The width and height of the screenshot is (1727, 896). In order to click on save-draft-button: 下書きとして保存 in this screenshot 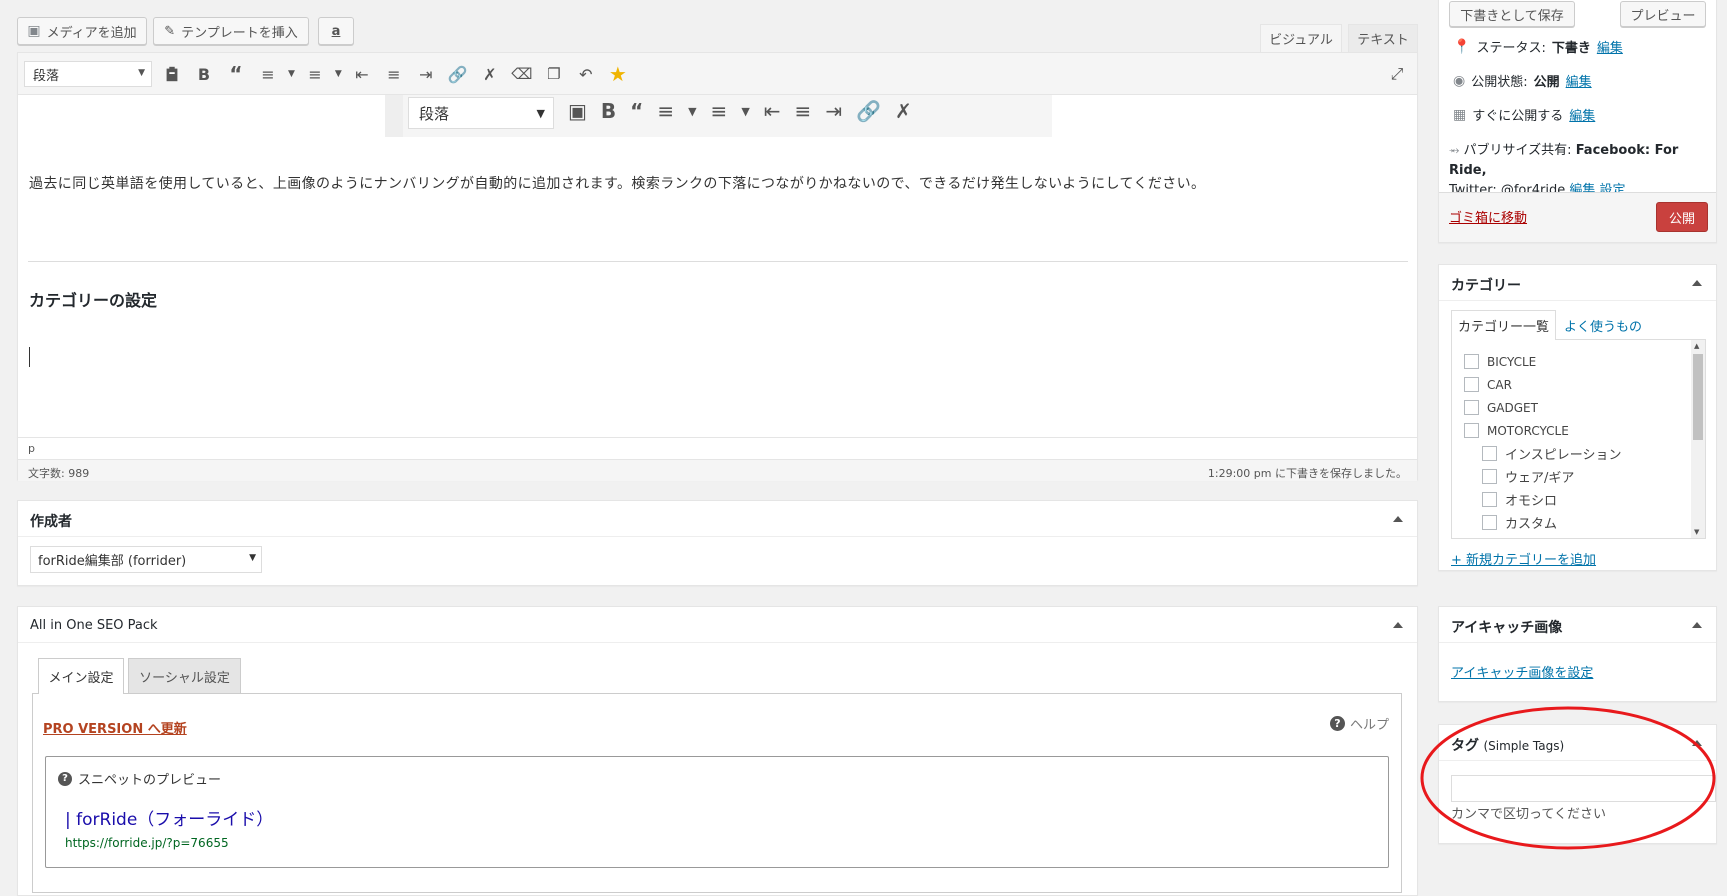, I will do `click(1512, 14)`.